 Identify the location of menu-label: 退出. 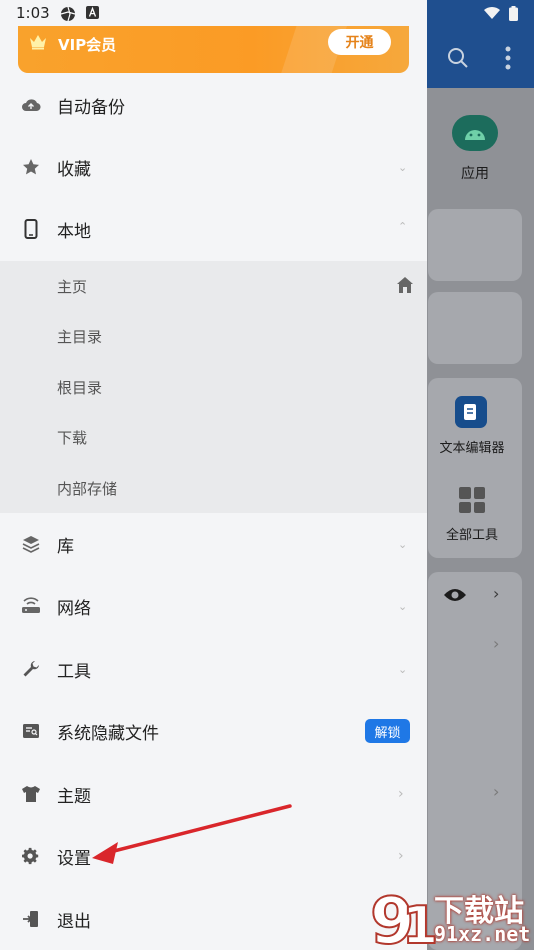
(74, 921).